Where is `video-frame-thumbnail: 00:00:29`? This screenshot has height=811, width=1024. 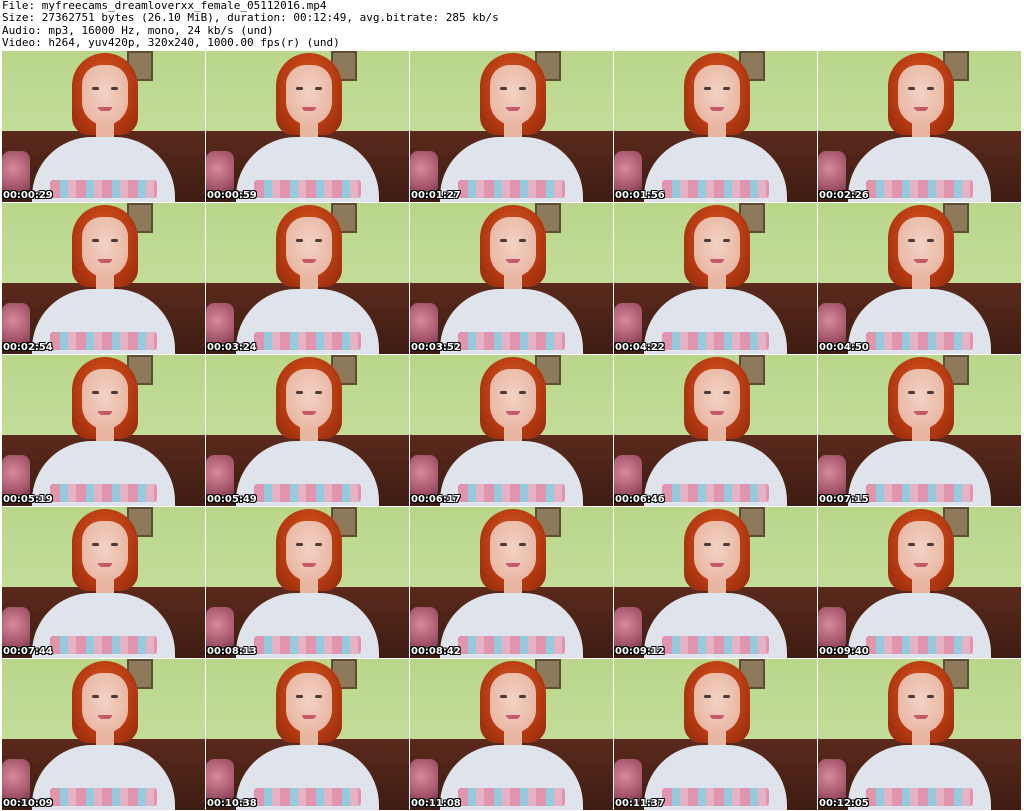 video-frame-thumbnail: 00:00:29 is located at coordinates (103, 126).